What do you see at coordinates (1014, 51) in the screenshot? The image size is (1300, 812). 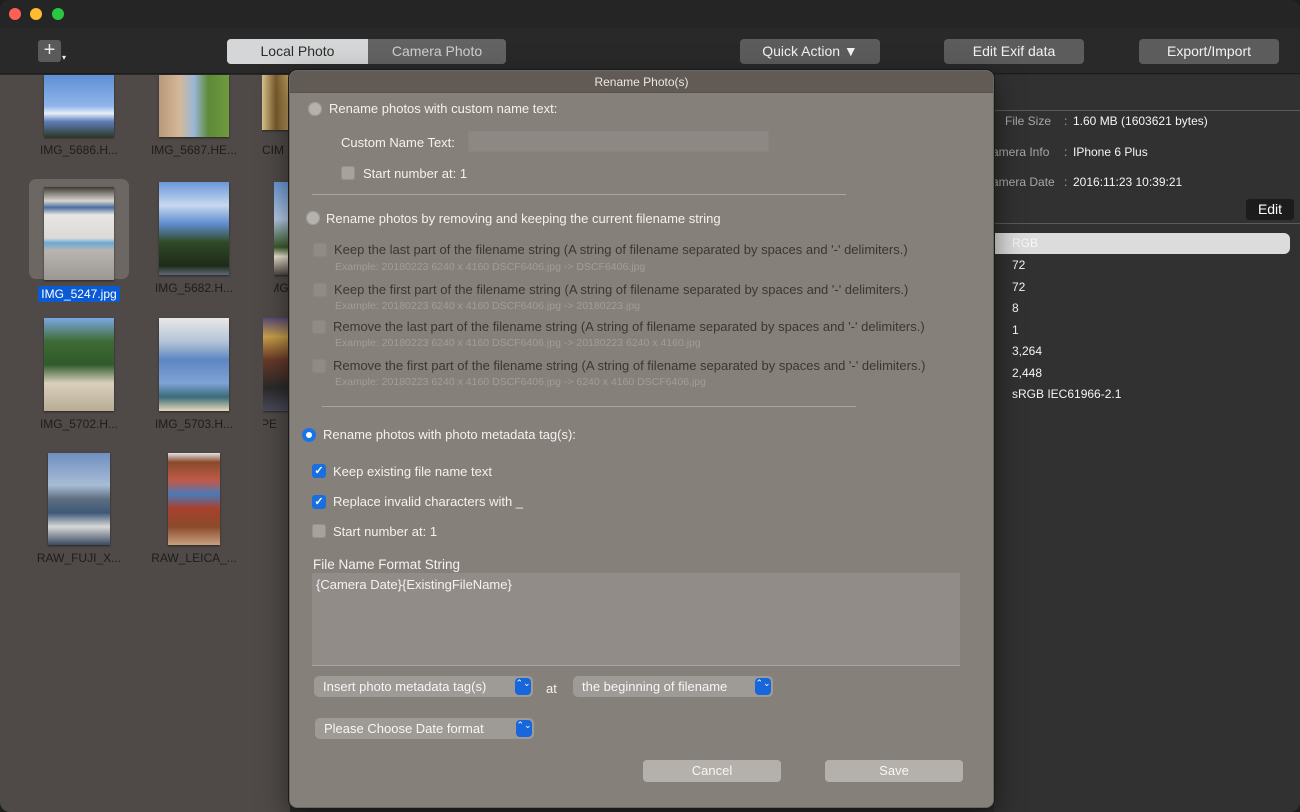 I see `edit-exif-button: Edit Exif data` at bounding box center [1014, 51].